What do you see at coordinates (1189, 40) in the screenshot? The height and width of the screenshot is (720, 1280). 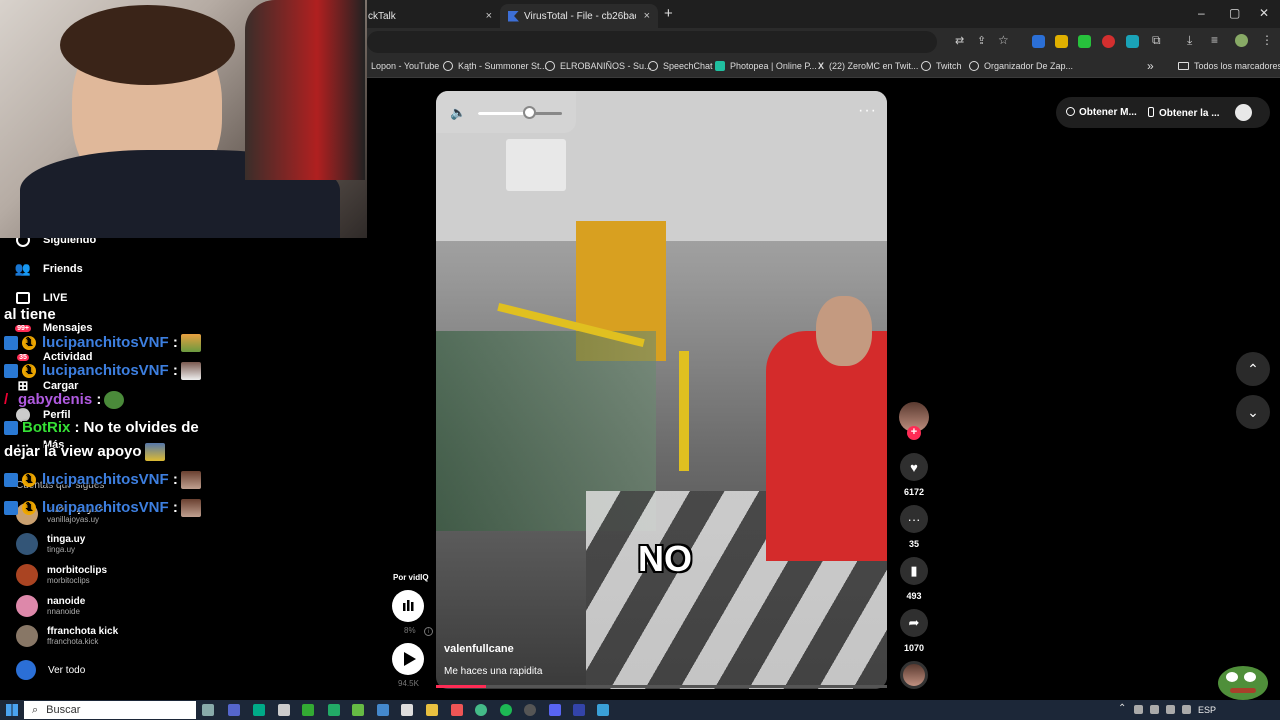 I see `download-icon: ⤓` at bounding box center [1189, 40].